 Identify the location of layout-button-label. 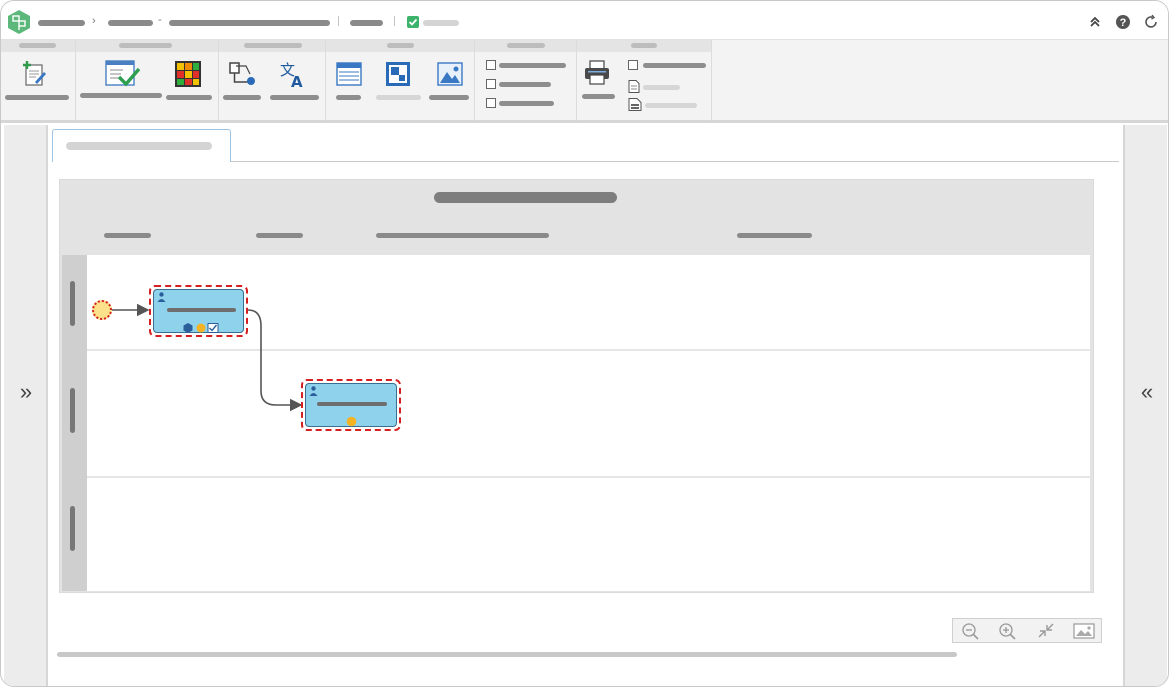
(348, 97).